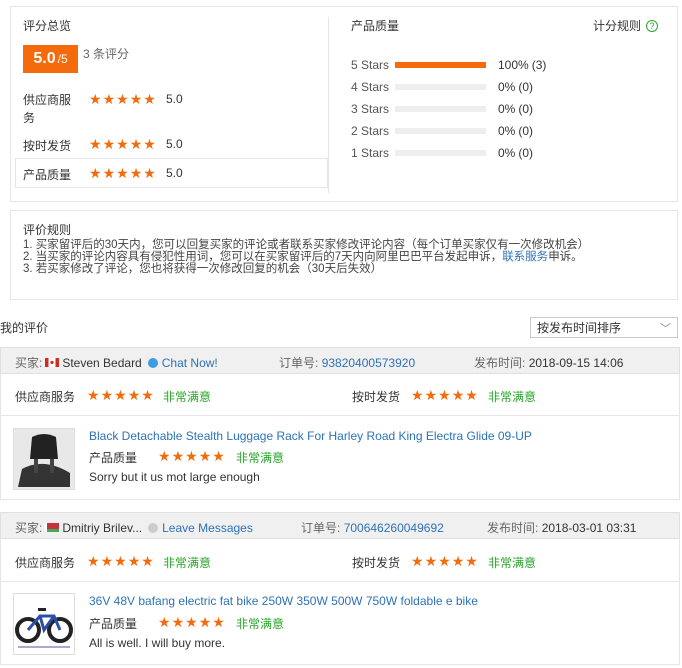 The width and height of the screenshot is (682, 668). What do you see at coordinates (106, 54) in the screenshot?
I see `review-count: 3 条评分` at bounding box center [106, 54].